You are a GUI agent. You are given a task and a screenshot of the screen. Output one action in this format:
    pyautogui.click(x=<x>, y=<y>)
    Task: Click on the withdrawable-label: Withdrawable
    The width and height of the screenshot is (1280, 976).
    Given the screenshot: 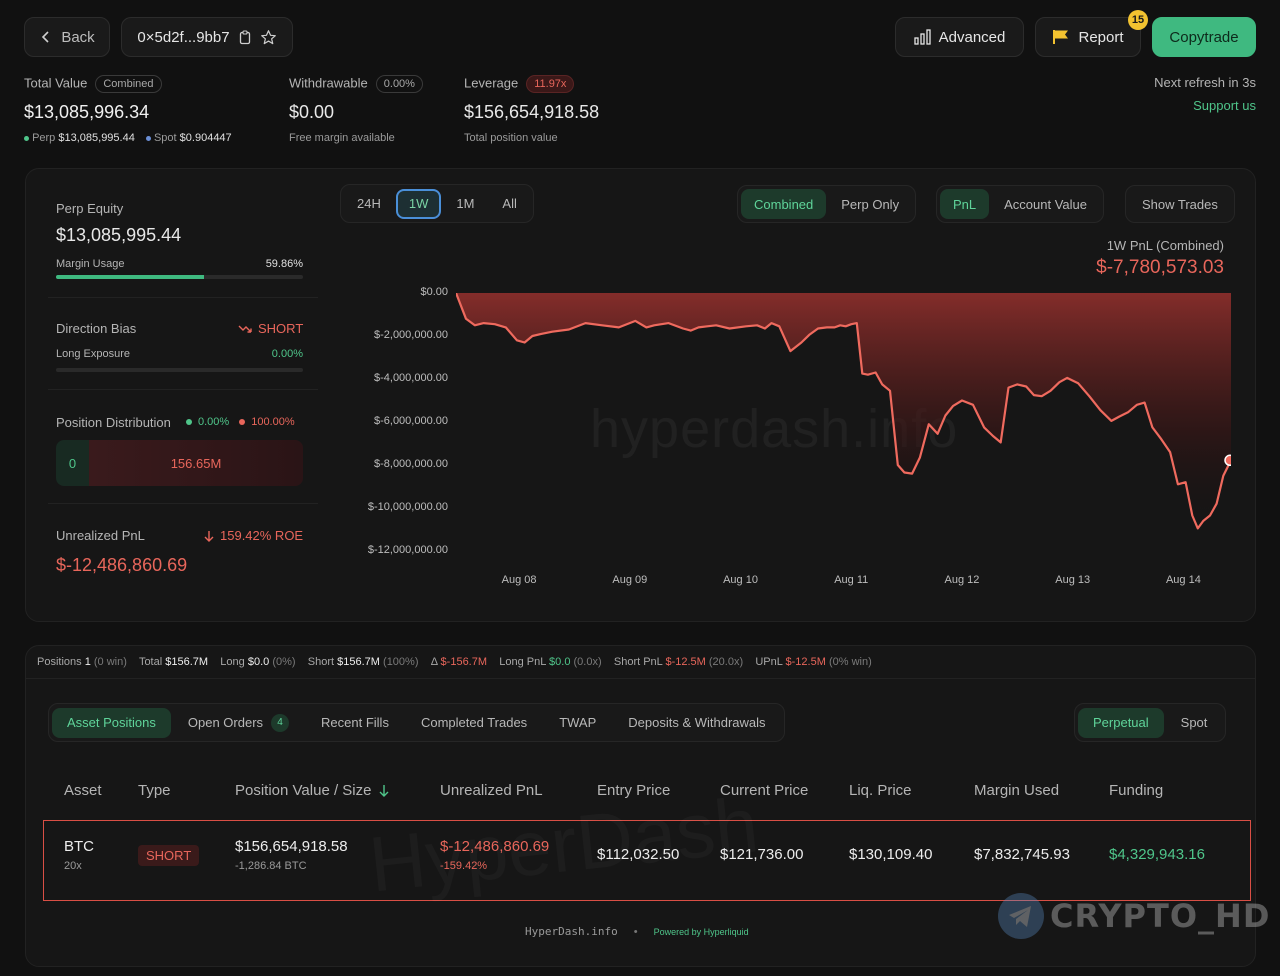 What is the action you would take?
    pyautogui.click(x=328, y=83)
    